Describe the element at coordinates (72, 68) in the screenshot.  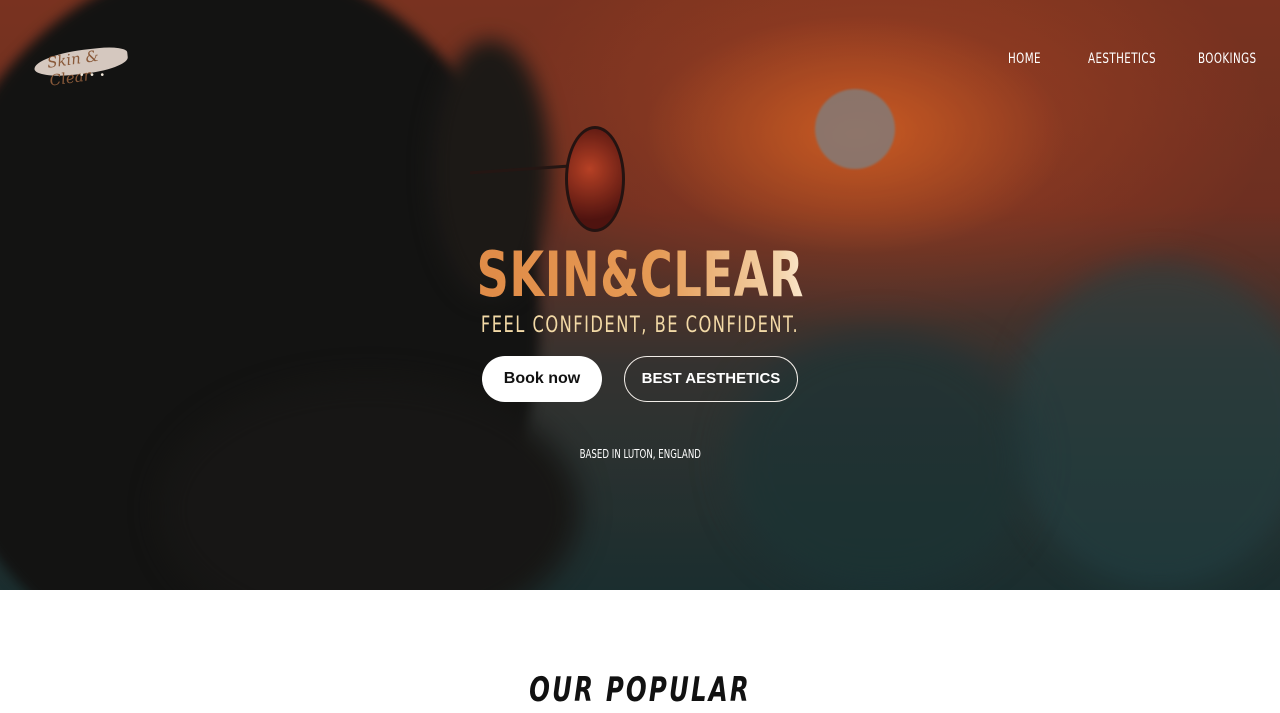
I see `logo-script-text: Skin & Clear` at that location.